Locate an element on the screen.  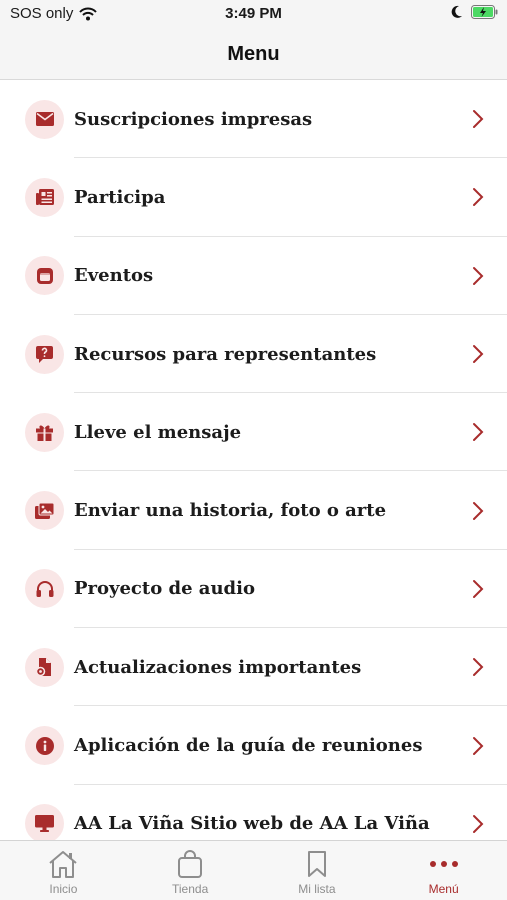
menu-item-participa: Participa is located at coordinates (253, 197).